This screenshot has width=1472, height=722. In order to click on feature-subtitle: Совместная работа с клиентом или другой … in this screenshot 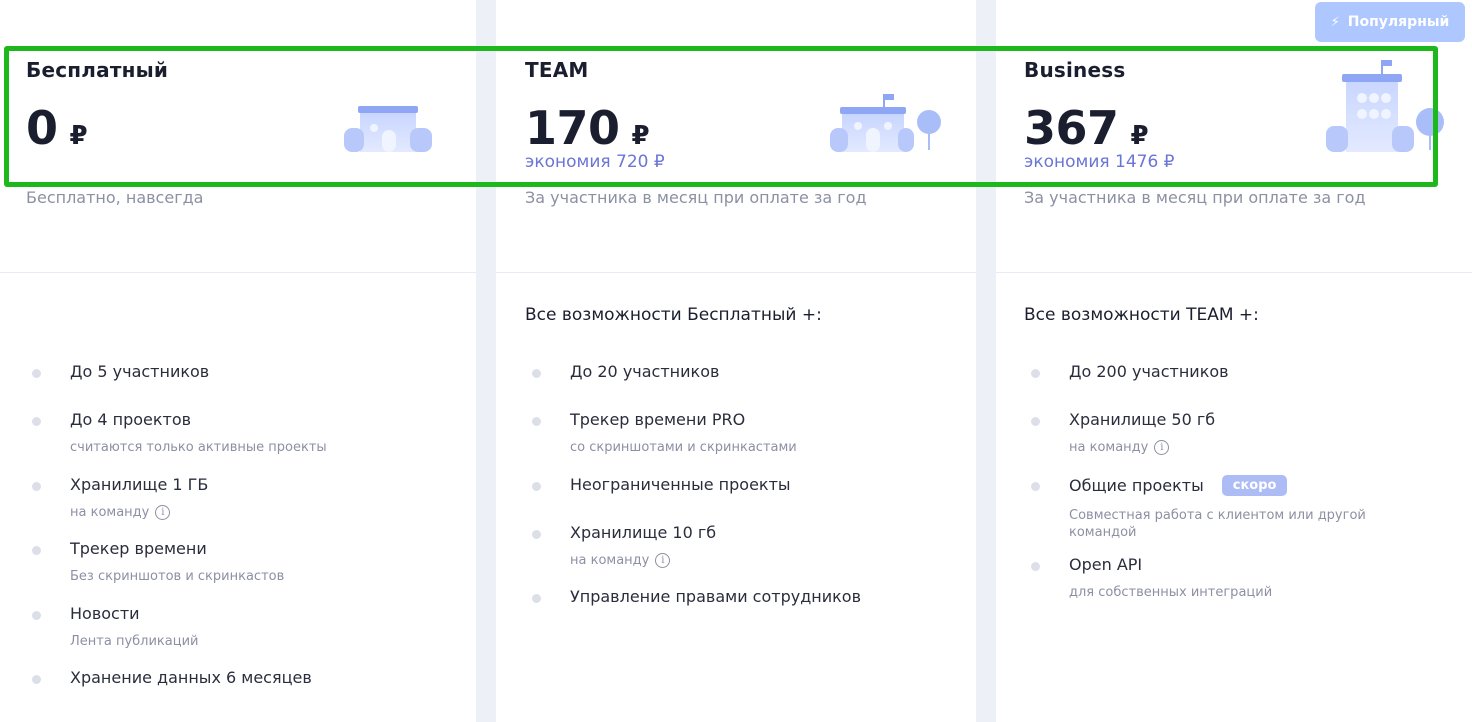, I will do `click(1217, 524)`.